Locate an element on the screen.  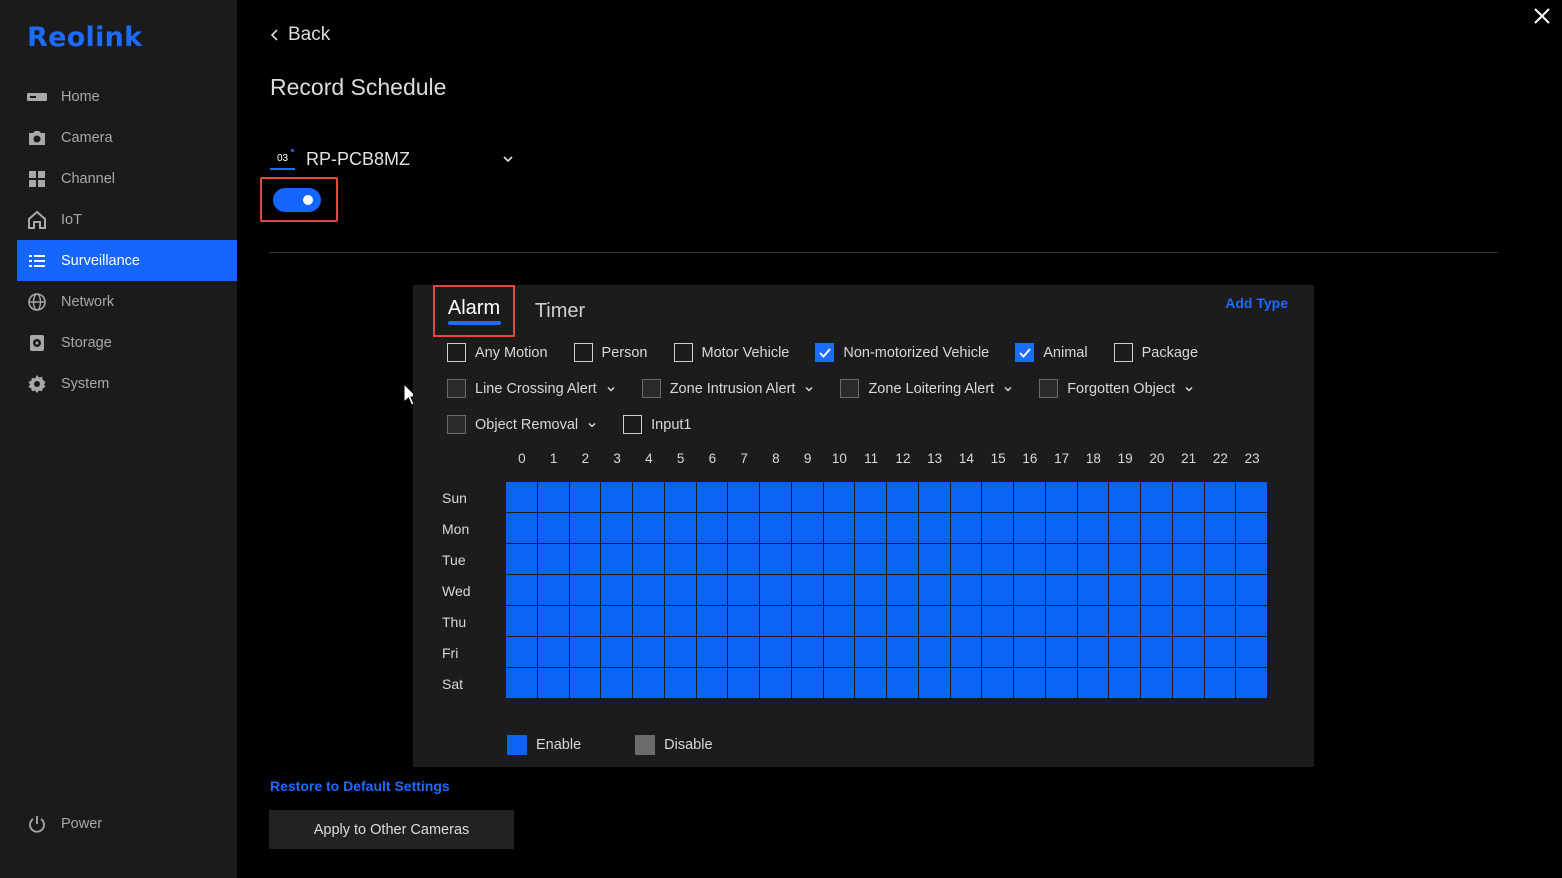
alarm-type-checkbox: Motor Vehicle is located at coordinates (731, 352).